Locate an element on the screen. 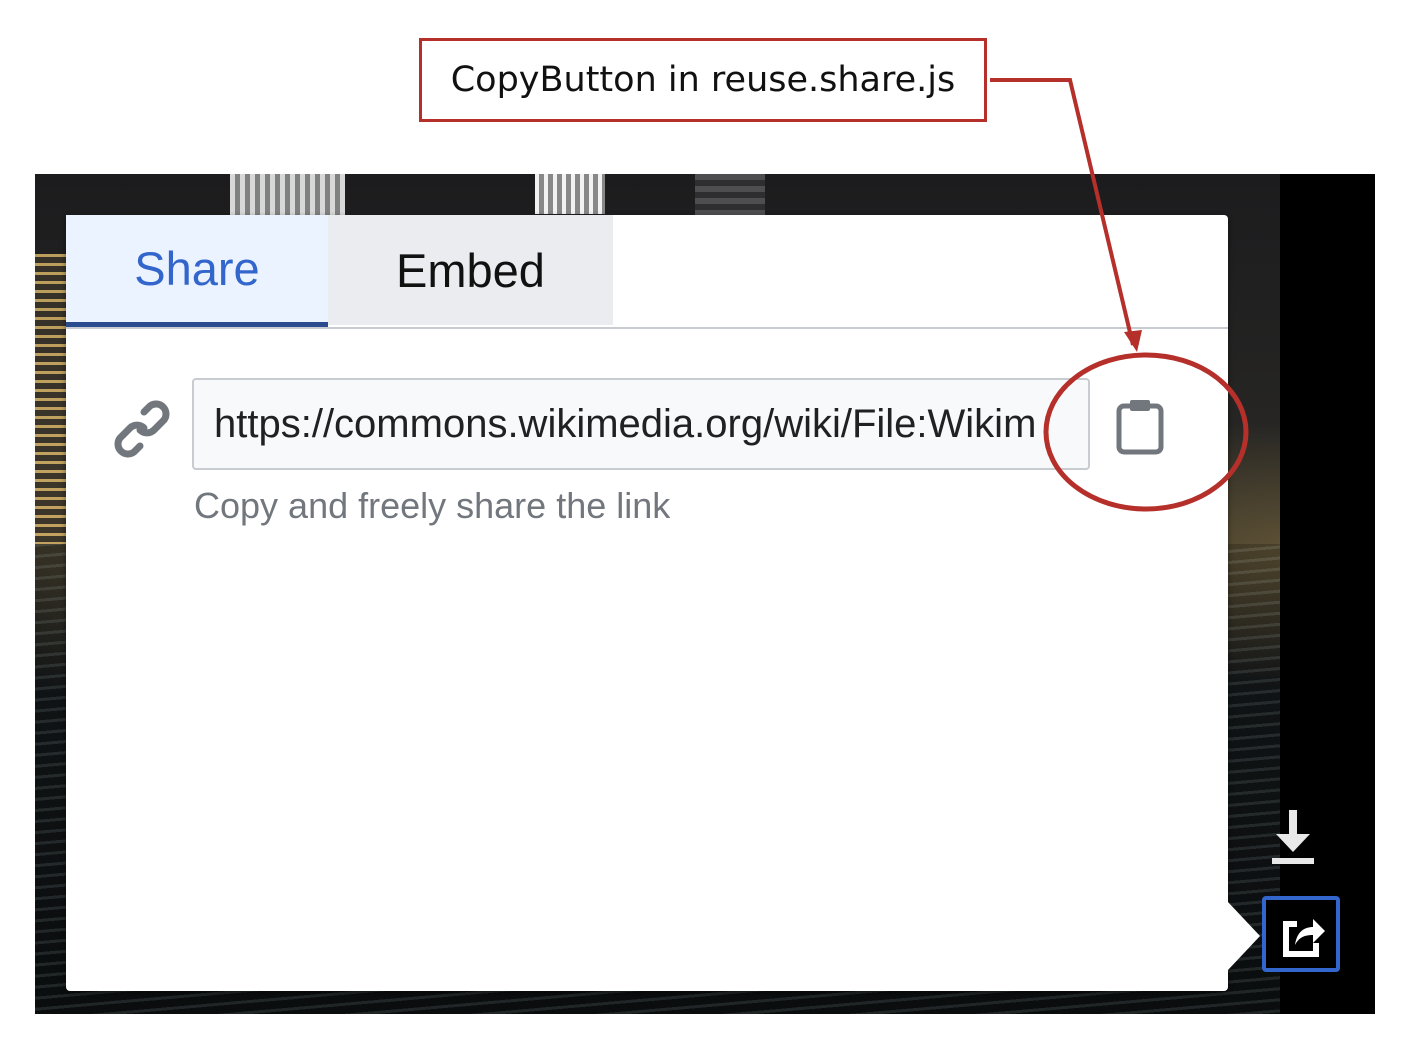 Image resolution: width=1414 pixels, height=1050 pixels. share-hint: Copy and freely share the link is located at coordinates (432, 505).